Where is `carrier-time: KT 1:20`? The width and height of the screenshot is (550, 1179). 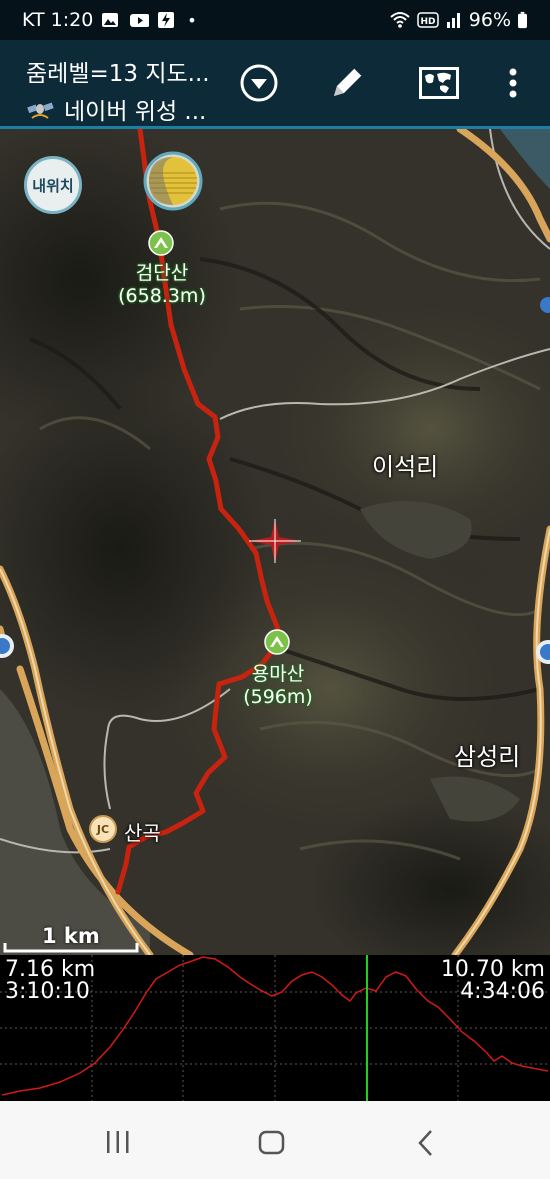
carrier-time: KT 1:20 is located at coordinates (58, 20).